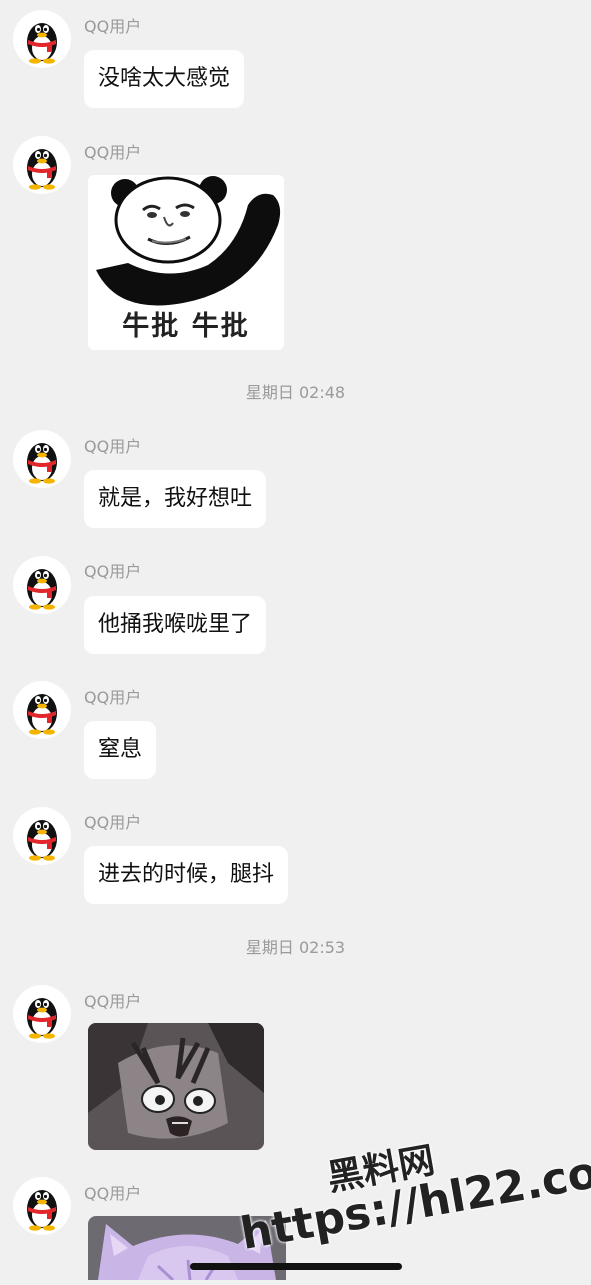  Describe the element at coordinates (186, 262) in the screenshot. I see `panda-meme-sticker: 牛批 牛批` at that location.